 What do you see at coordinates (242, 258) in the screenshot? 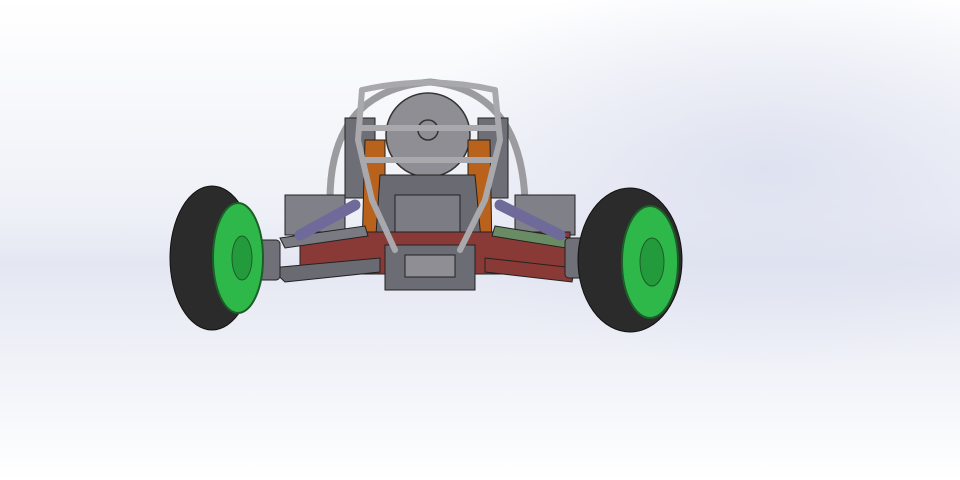
I see `left-rim-center` at bounding box center [242, 258].